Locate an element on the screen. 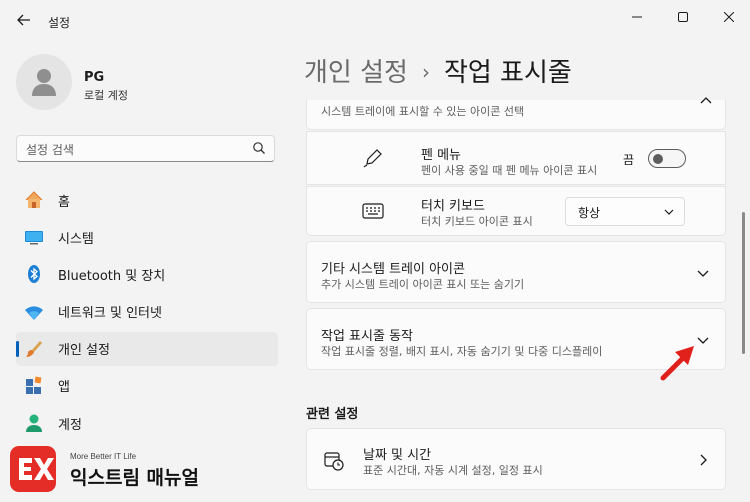 This screenshot has height=502, width=750. calendar-clock-icon is located at coordinates (334, 461).